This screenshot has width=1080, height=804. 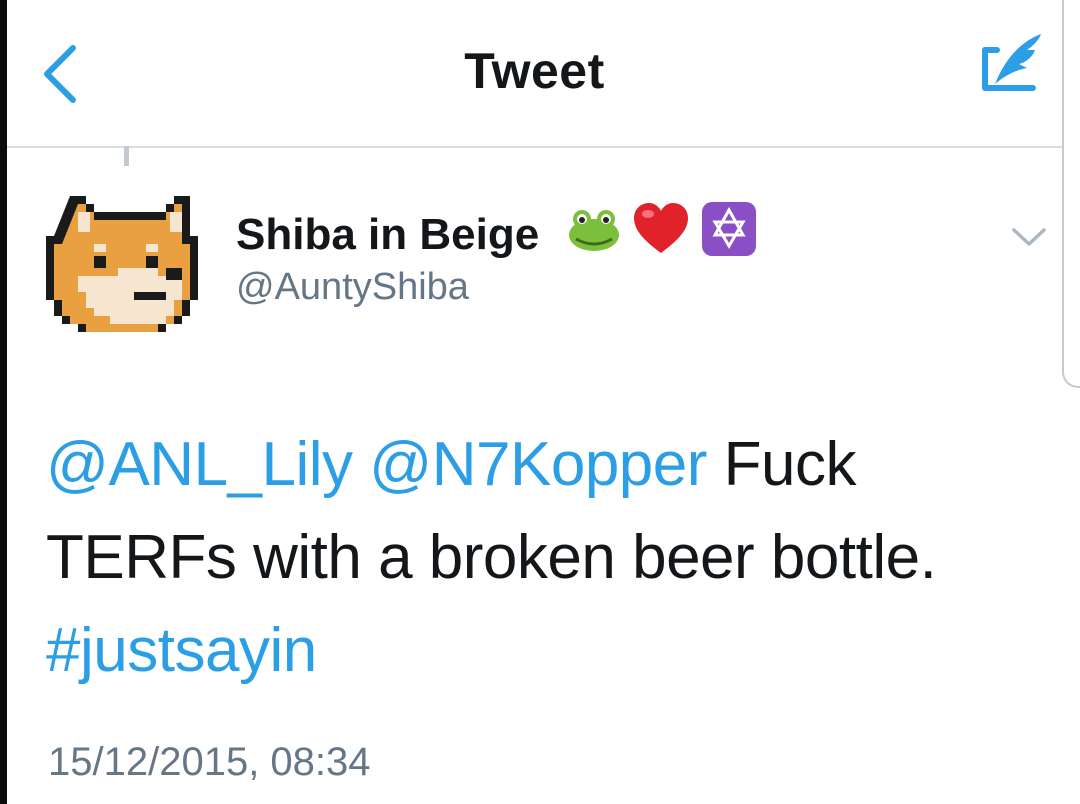 What do you see at coordinates (594, 230) in the screenshot?
I see `frog-face-icon` at bounding box center [594, 230].